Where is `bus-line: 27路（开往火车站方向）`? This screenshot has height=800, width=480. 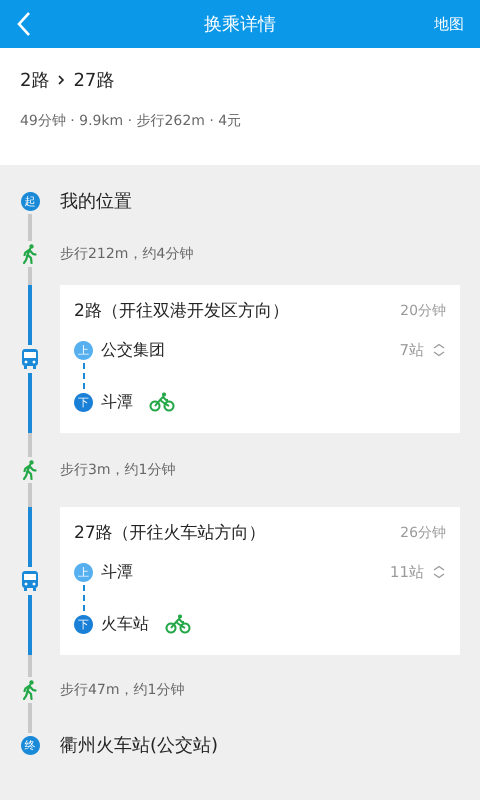
bus-line: 27路（开往火车站方向） is located at coordinates (170, 533).